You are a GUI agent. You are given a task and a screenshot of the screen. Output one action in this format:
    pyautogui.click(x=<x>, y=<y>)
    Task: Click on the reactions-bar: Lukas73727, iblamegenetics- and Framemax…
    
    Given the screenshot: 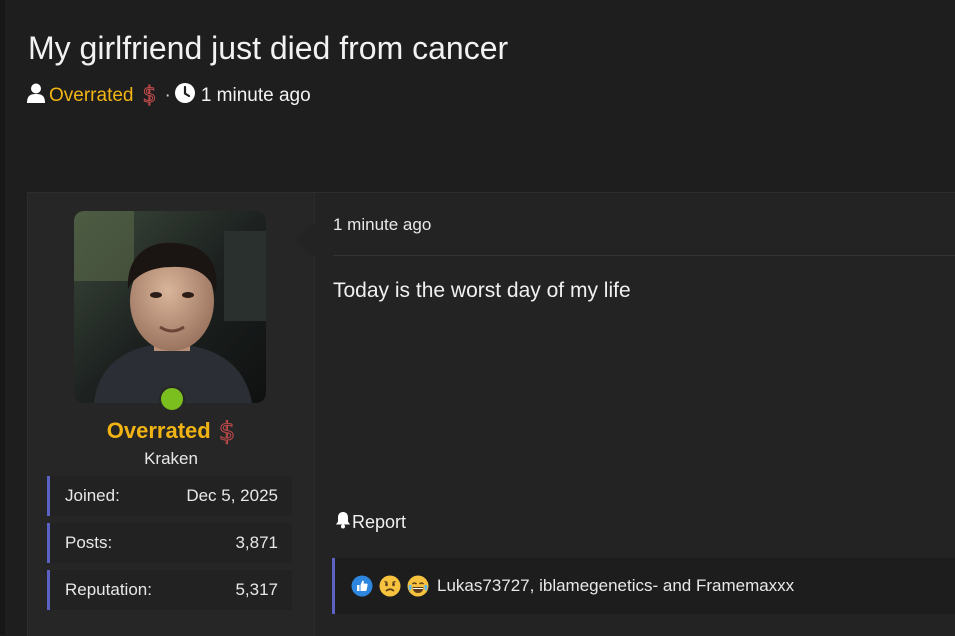 What is the action you would take?
    pyautogui.click(x=643, y=586)
    